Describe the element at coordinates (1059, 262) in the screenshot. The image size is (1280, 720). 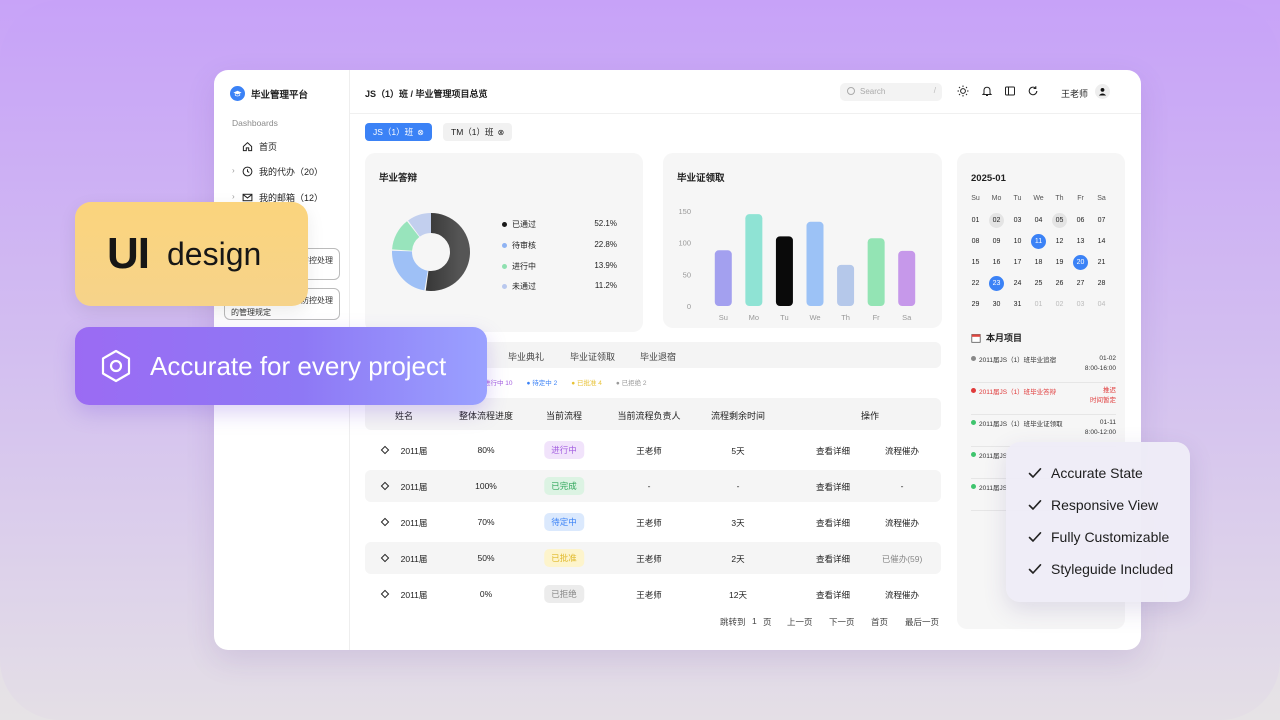
I see `calendar-day: 19` at that location.